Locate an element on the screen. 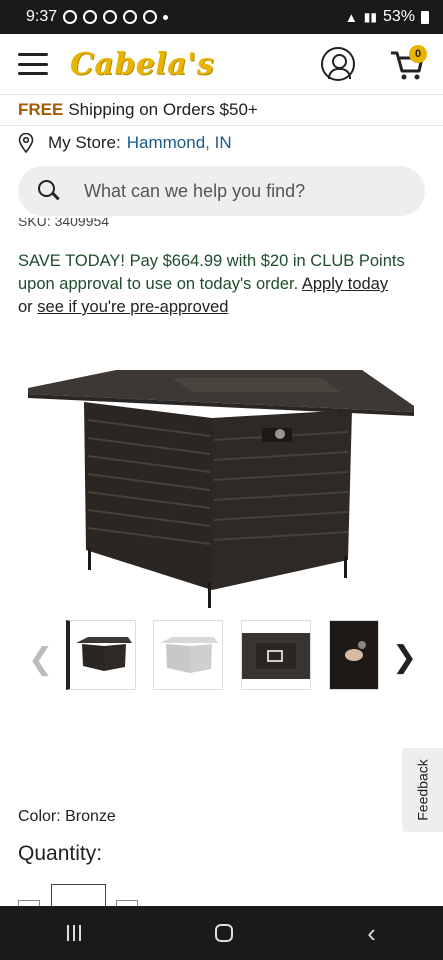 Image resolution: width=443 pixels, height=960 pixels. system-nav-bar: ‹ is located at coordinates (221, 933).